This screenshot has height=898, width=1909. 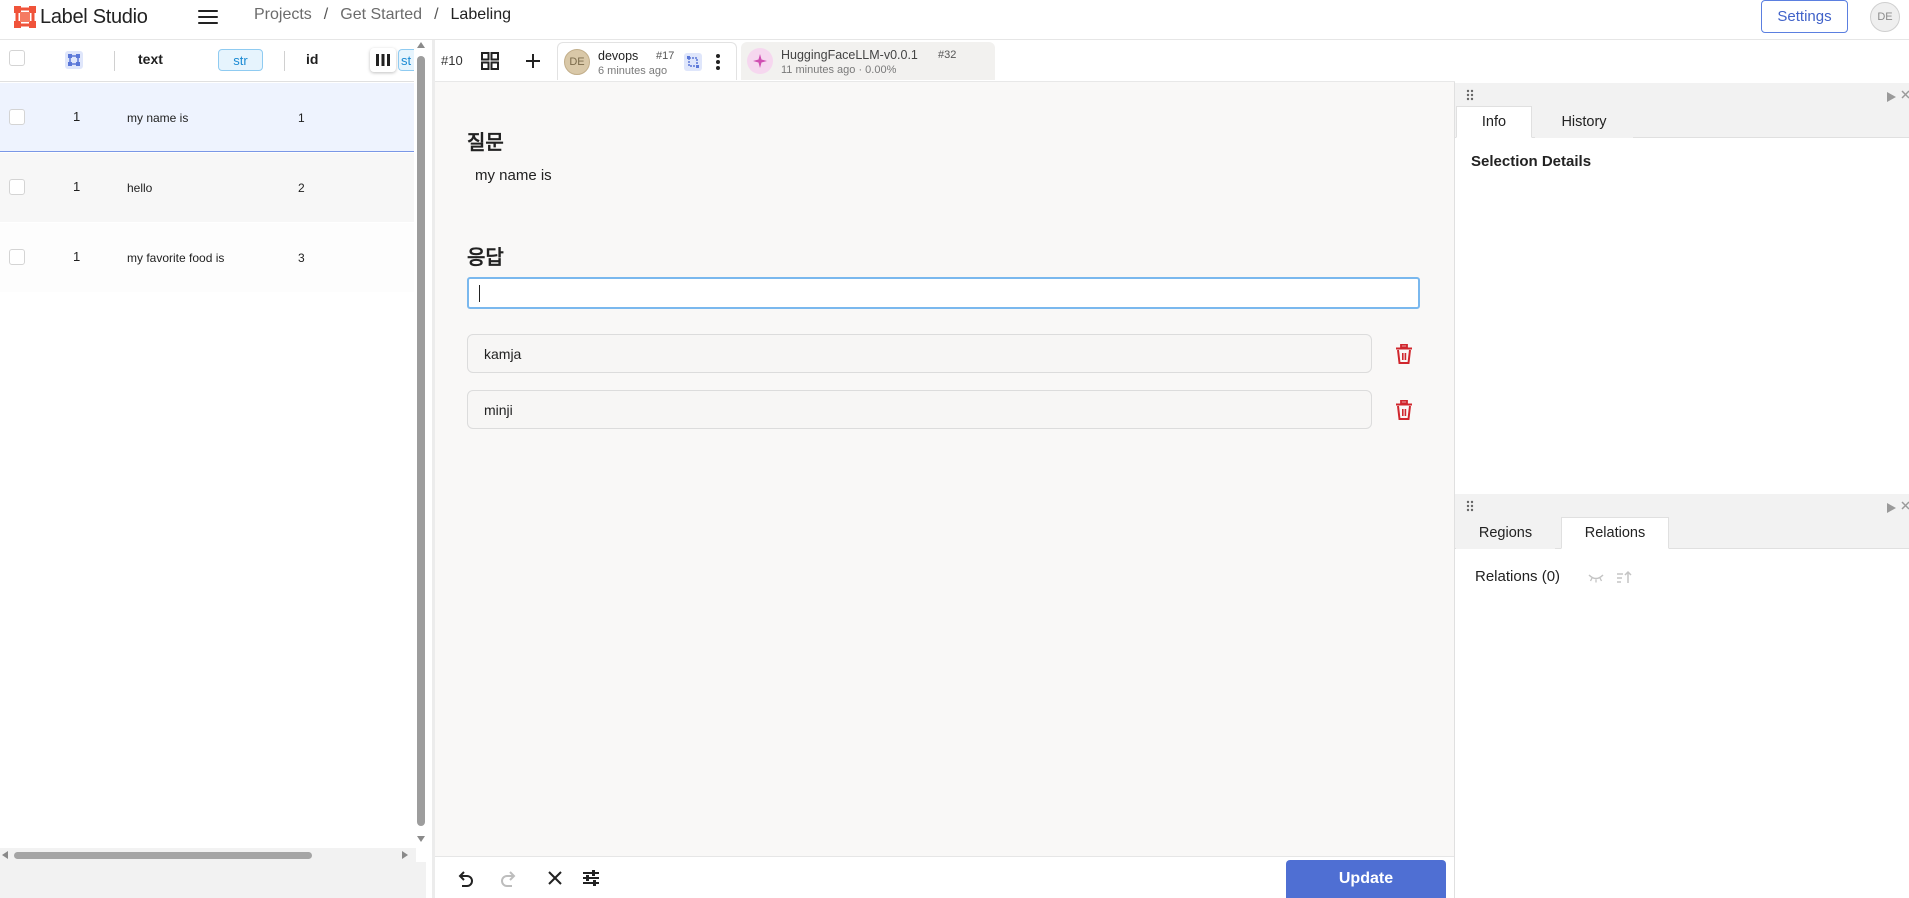 What do you see at coordinates (647, 61) in the screenshot?
I see `annotation-tab-devops: DE devops #17 6 minutes ago` at bounding box center [647, 61].